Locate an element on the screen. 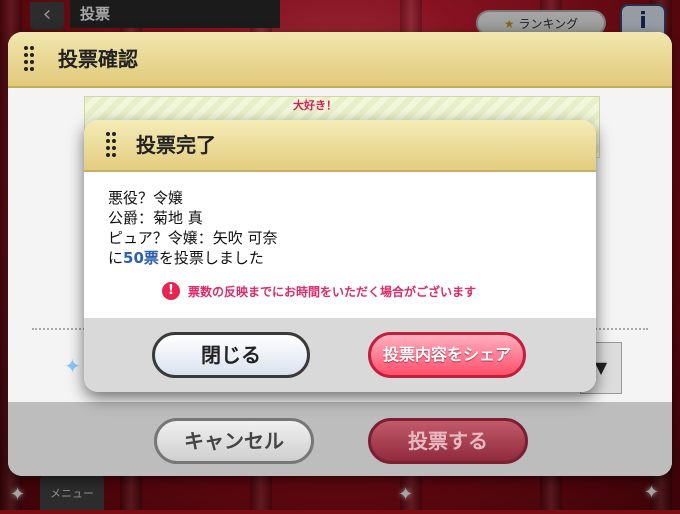  dialog-header: 投票完了 is located at coordinates (340, 146).